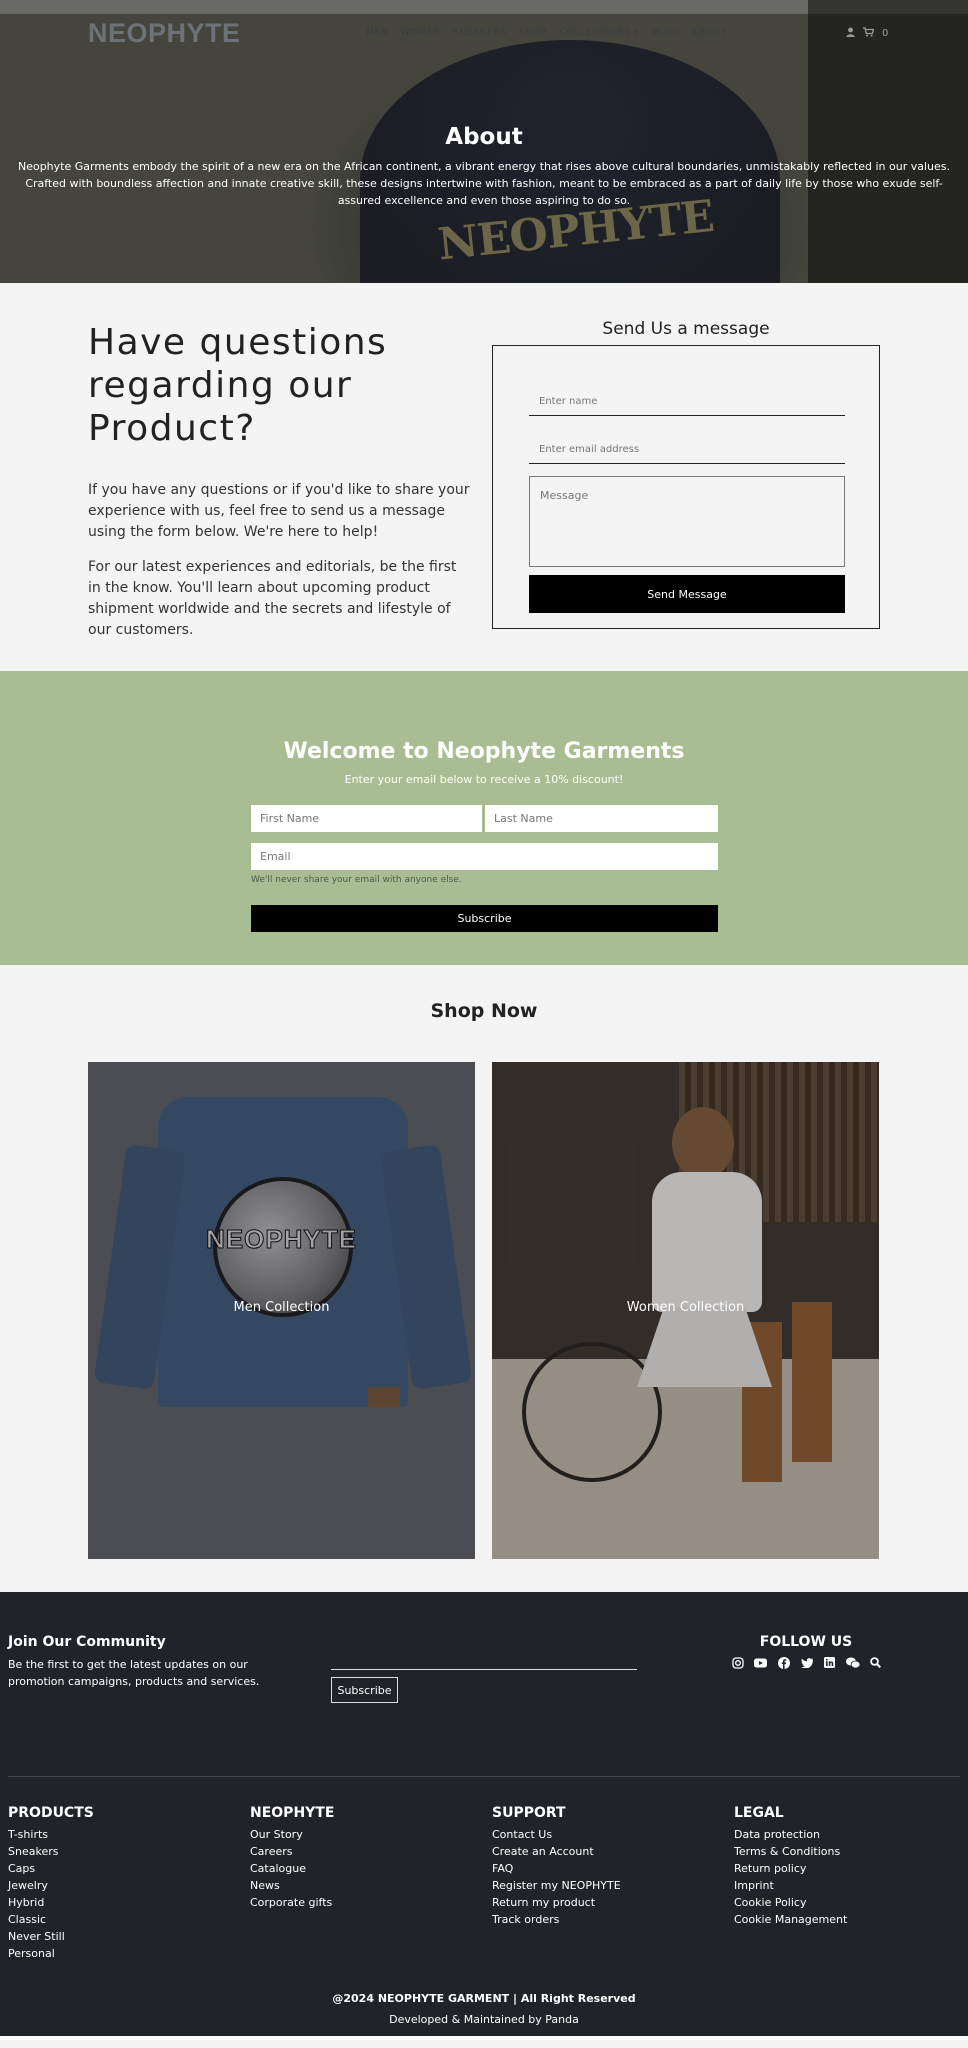 The width and height of the screenshot is (968, 2048). Describe the element at coordinates (709, 33) in the screenshot. I see `nav-link-about: ABOUT` at that location.